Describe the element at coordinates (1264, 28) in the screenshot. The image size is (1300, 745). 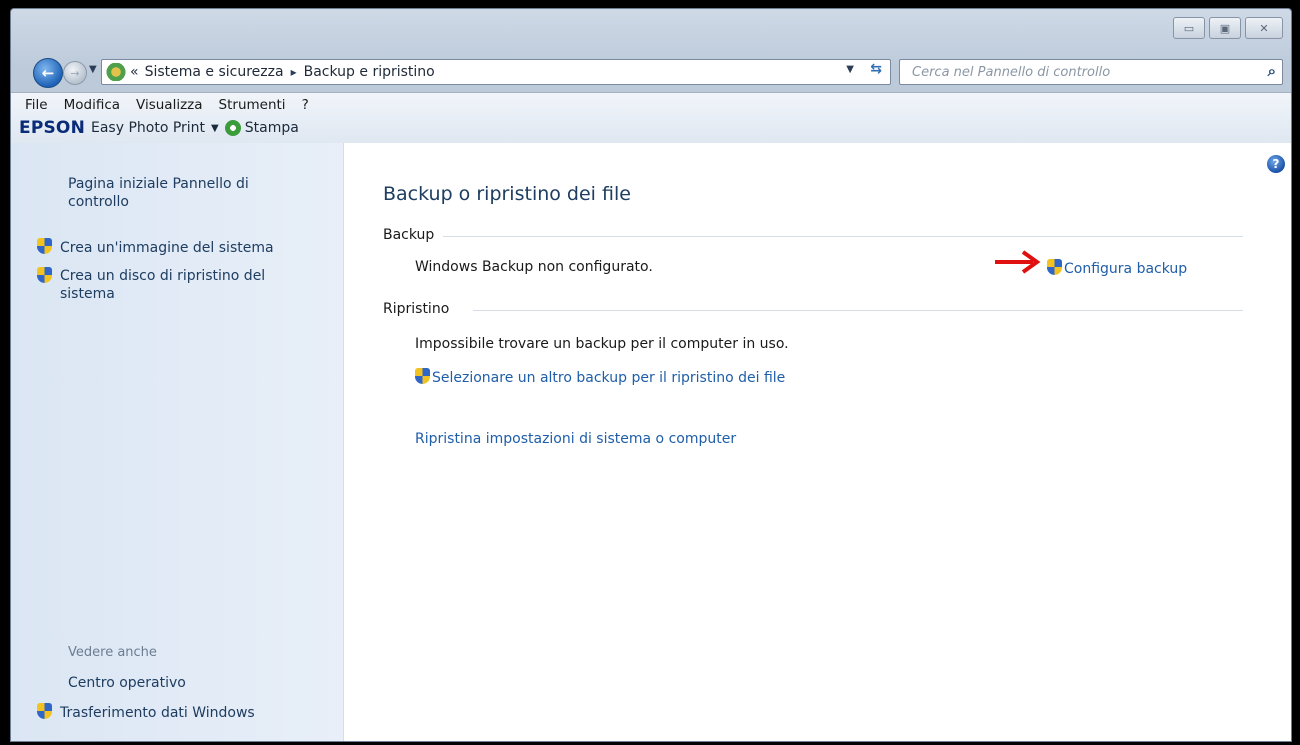
I see `close-button: ✕` at that location.